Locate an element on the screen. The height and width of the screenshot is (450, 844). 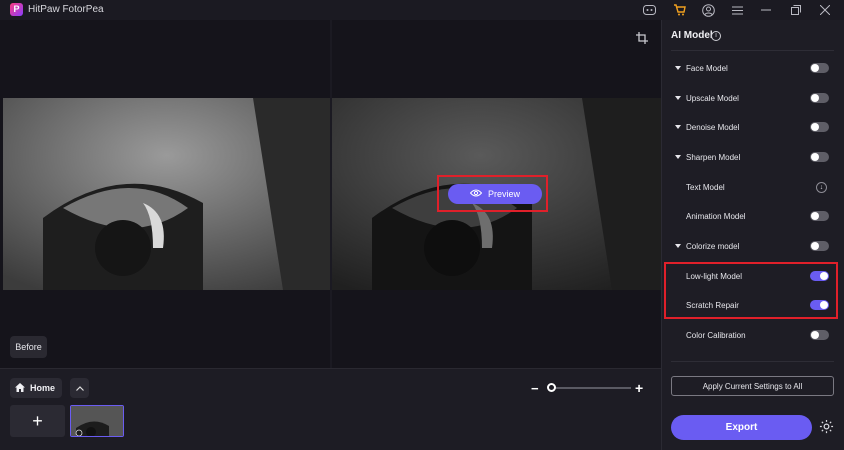
model-label: Face Model is located at coordinates (707, 68).